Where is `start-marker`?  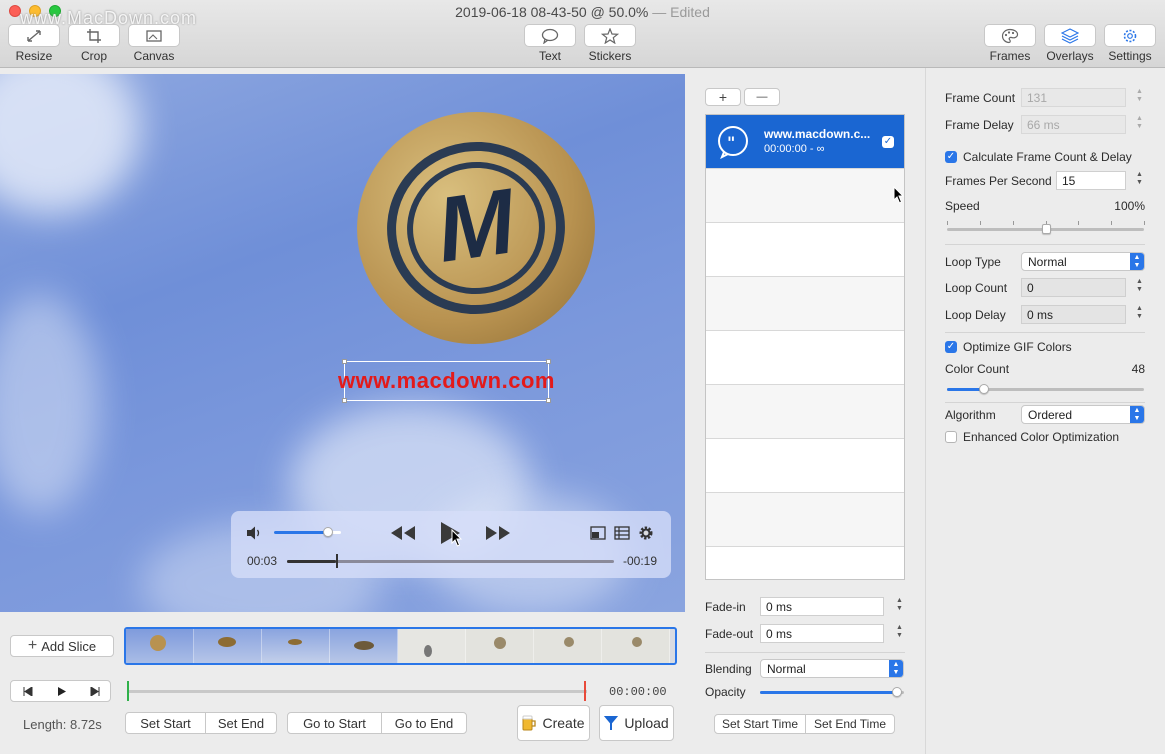
start-marker is located at coordinates (128, 691).